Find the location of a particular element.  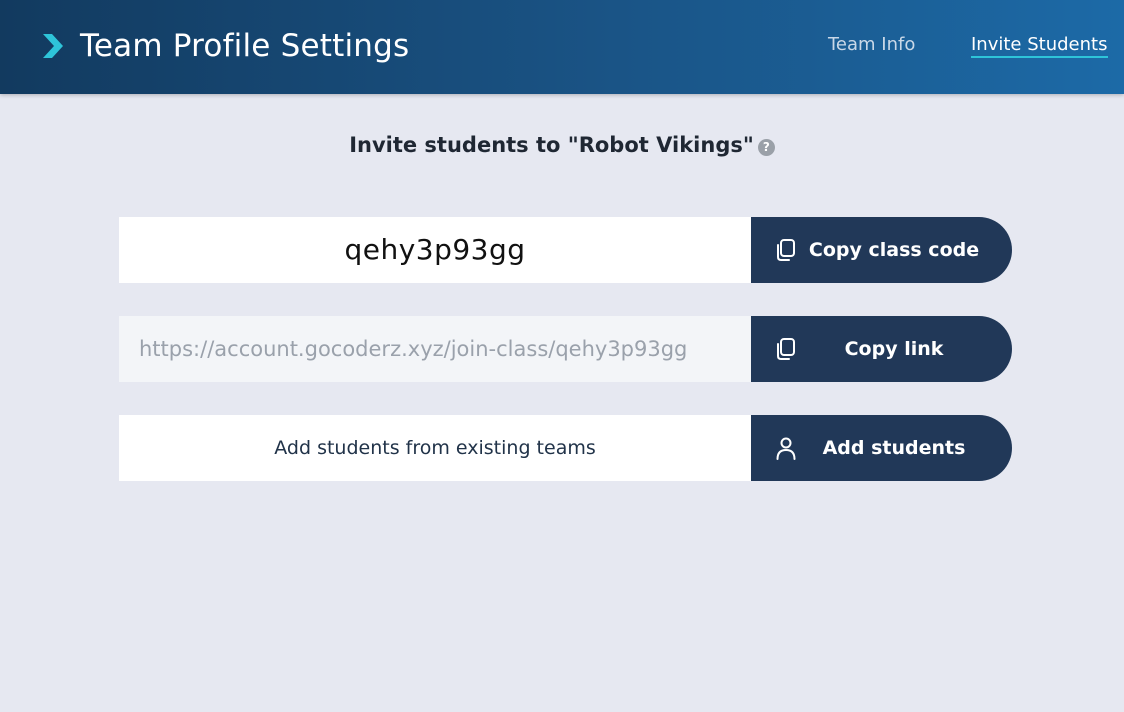

class-code-field: qehy3p93gg is located at coordinates (435, 250).